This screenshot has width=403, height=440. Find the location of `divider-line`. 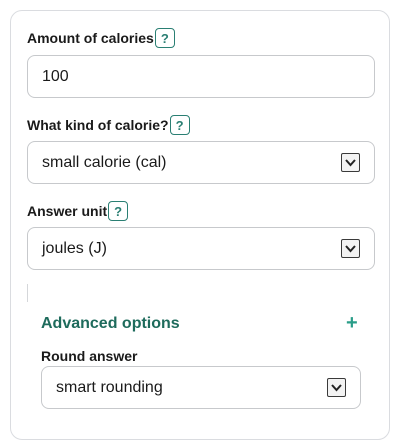

divider-line is located at coordinates (27, 293).